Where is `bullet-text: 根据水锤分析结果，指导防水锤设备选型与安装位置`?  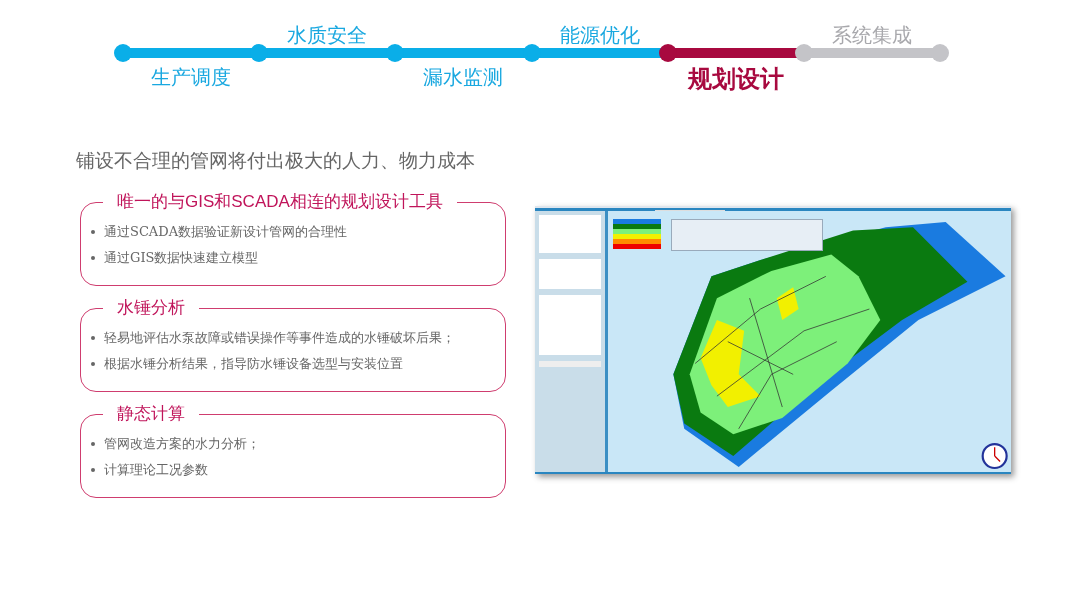
bullet-text: 根据水锤分析结果，指导防水锤设备选型与安装位置 is located at coordinates (253, 364).